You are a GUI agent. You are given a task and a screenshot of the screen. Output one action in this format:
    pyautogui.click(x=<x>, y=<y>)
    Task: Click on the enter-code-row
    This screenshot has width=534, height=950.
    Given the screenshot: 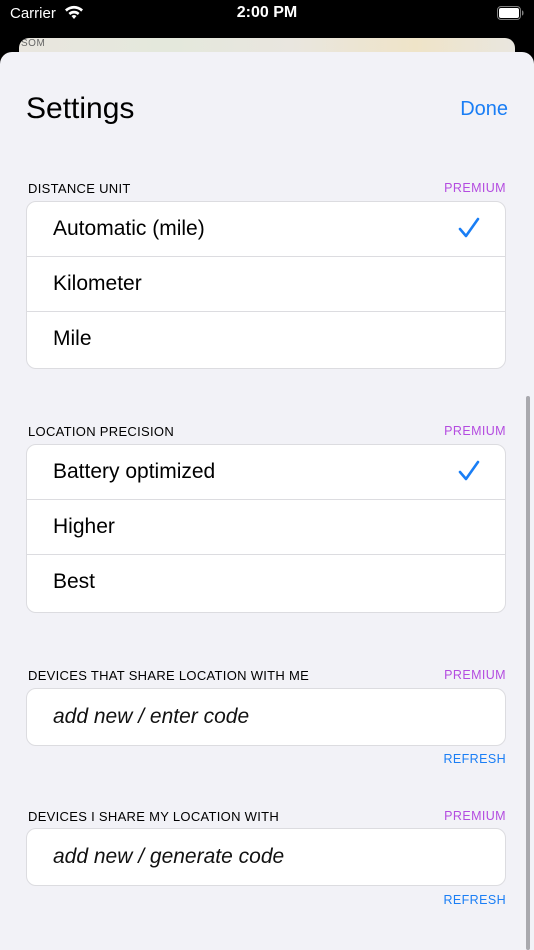 What is the action you would take?
    pyautogui.click(x=266, y=717)
    